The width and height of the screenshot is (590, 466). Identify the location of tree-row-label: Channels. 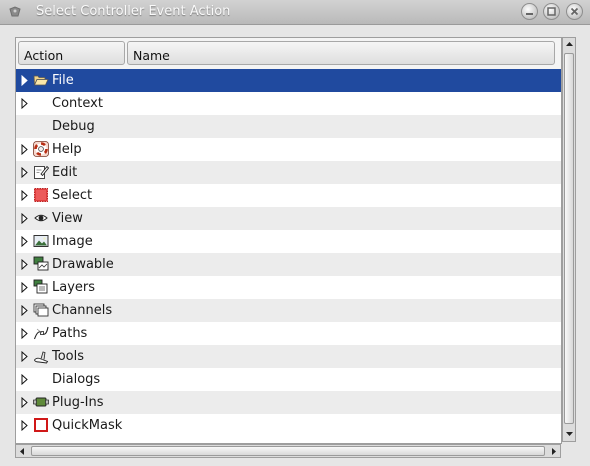
(82, 310).